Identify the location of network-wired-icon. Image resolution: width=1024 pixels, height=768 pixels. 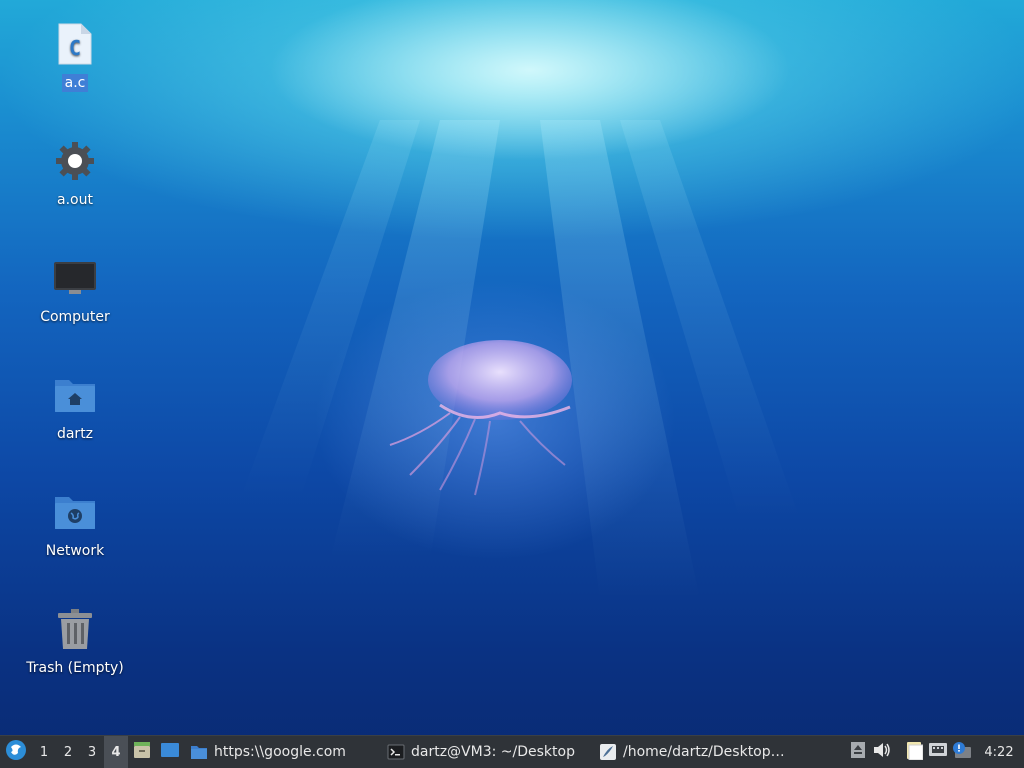
(938, 752).